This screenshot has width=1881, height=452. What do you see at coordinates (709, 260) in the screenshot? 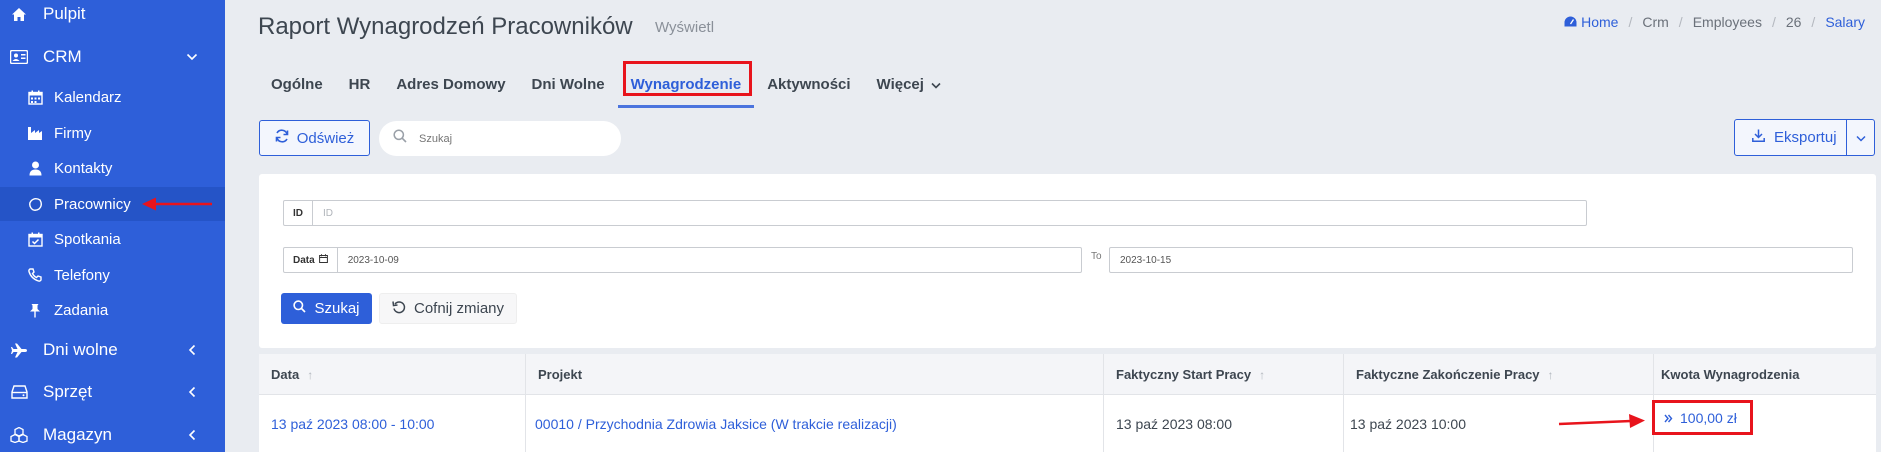
I see `date-from-field` at bounding box center [709, 260].